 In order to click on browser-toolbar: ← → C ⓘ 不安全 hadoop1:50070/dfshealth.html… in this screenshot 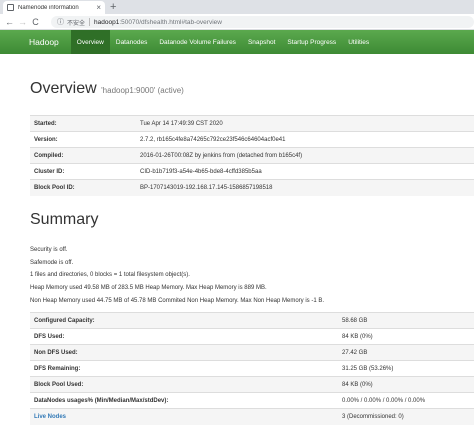, I will do `click(237, 22)`.